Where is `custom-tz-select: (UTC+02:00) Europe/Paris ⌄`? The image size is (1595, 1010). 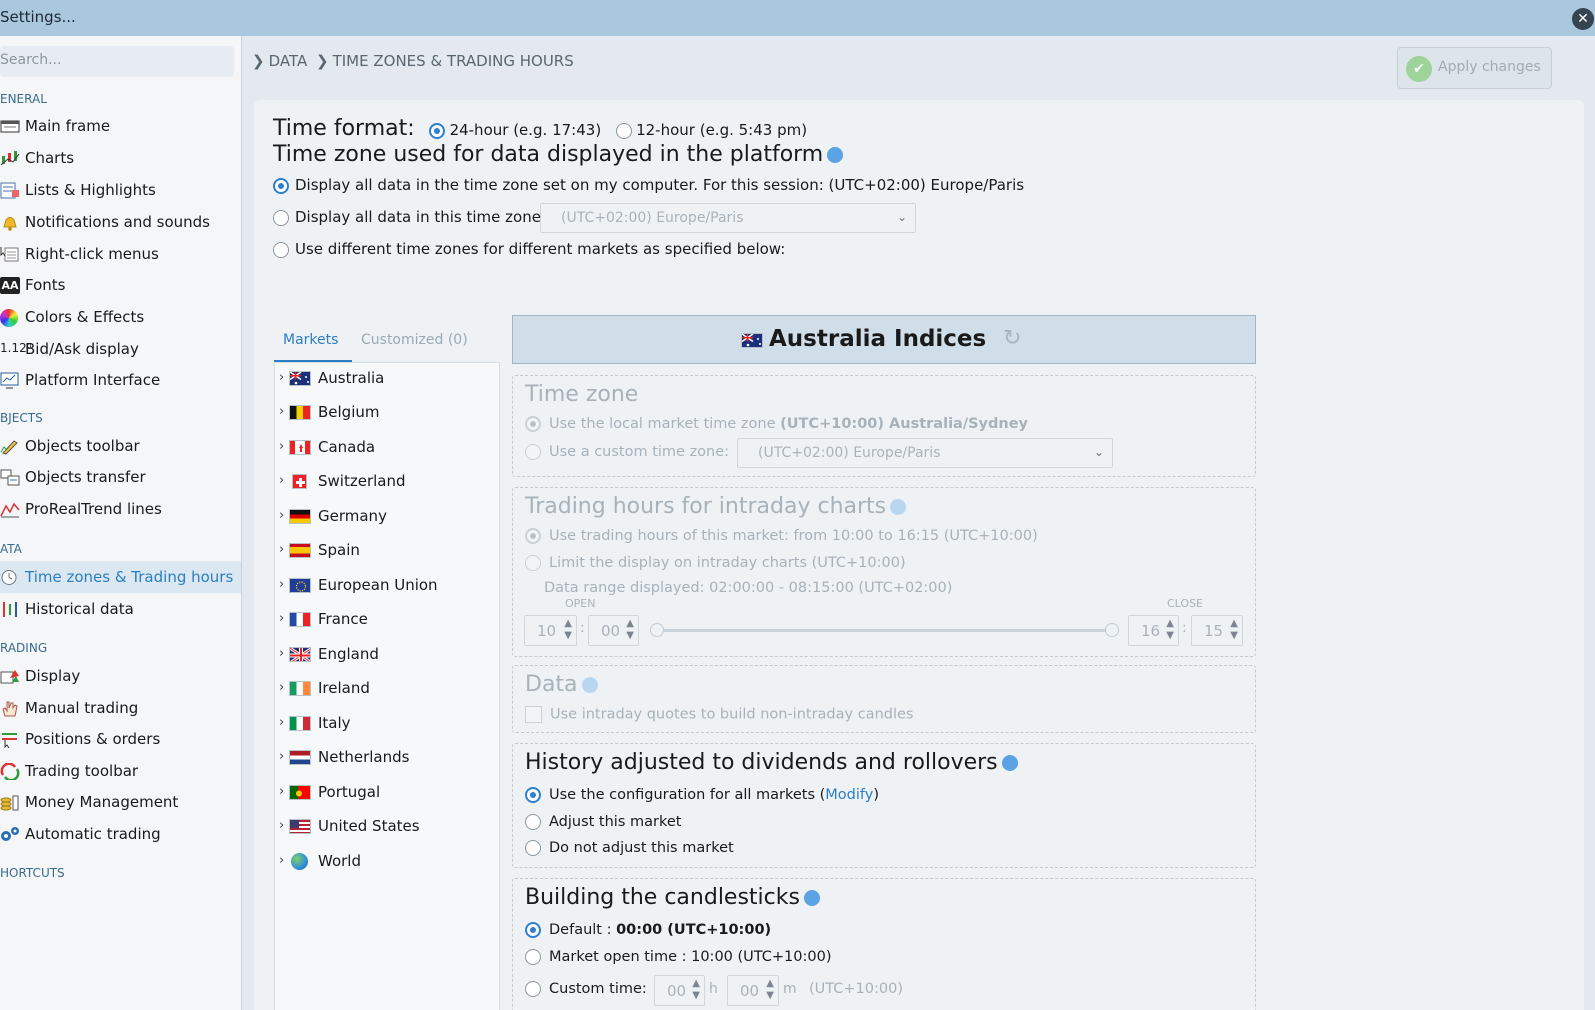 custom-tz-select: (UTC+02:00) Europe/Paris ⌄ is located at coordinates (925, 453).